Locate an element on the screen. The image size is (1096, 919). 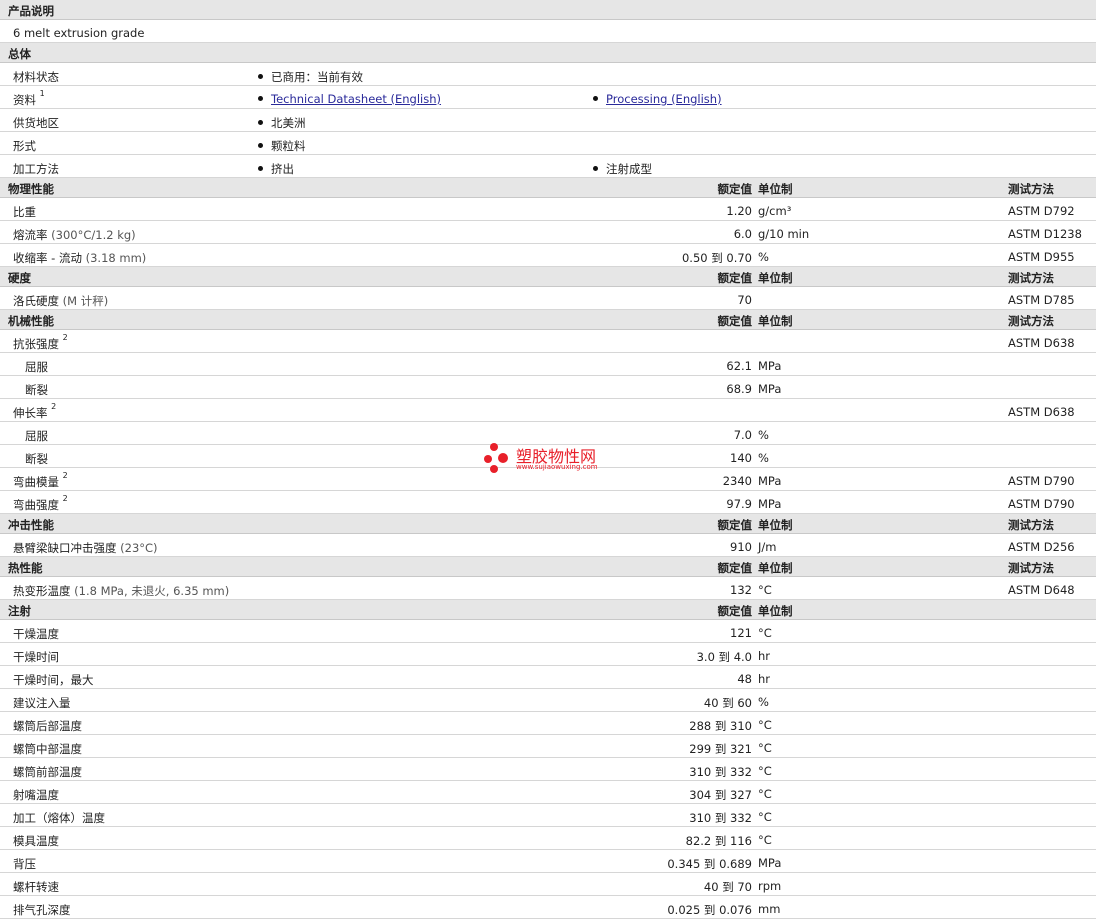
property-value: 48 is located at coordinates (744, 679).